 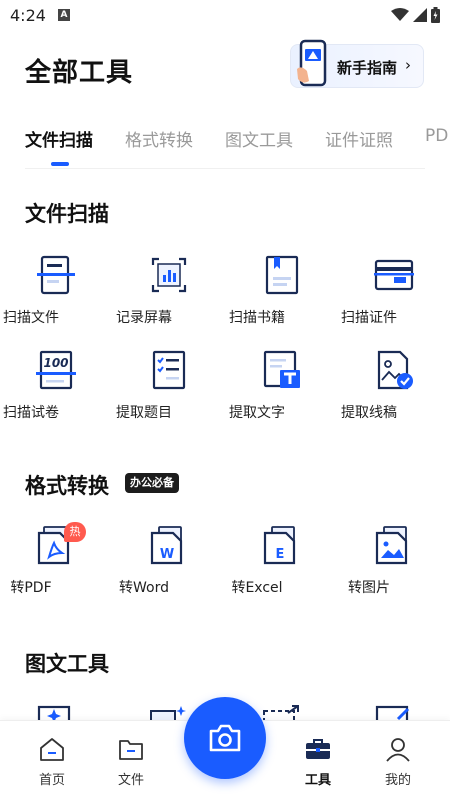 I want to click on camera-button, so click(x=225, y=738).